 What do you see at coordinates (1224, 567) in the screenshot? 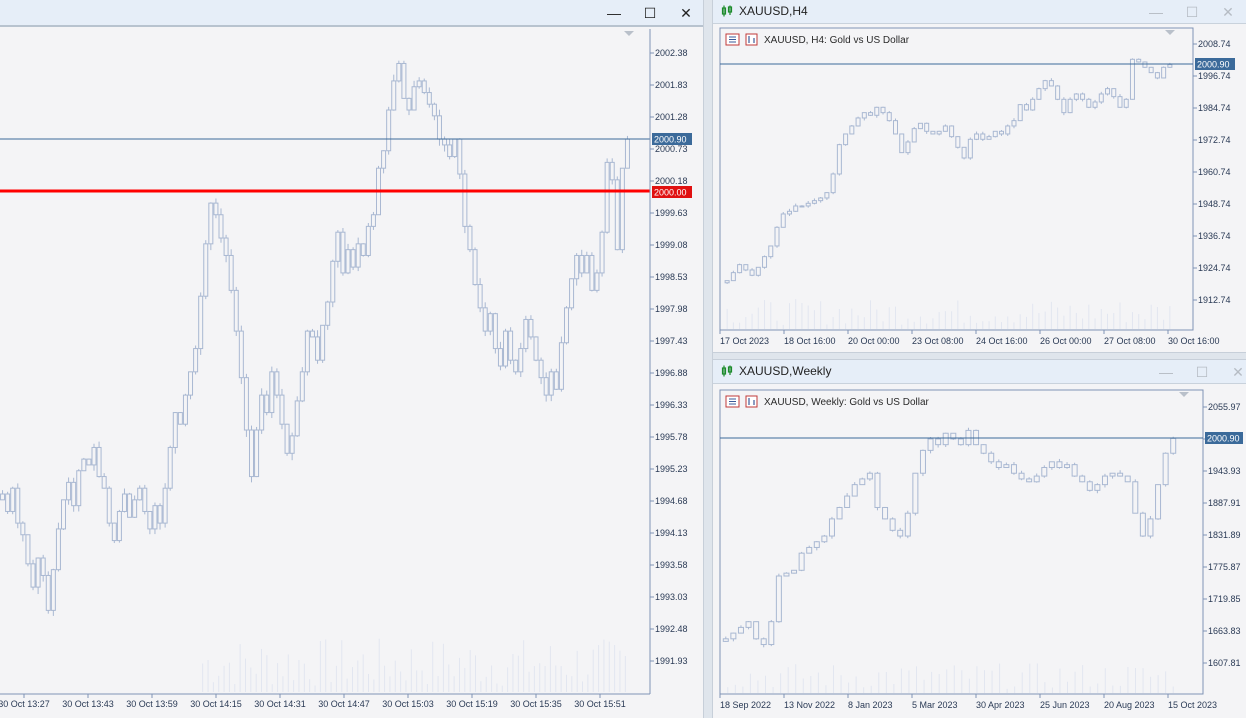
I see `price-tick-label: 1775.87` at bounding box center [1224, 567].